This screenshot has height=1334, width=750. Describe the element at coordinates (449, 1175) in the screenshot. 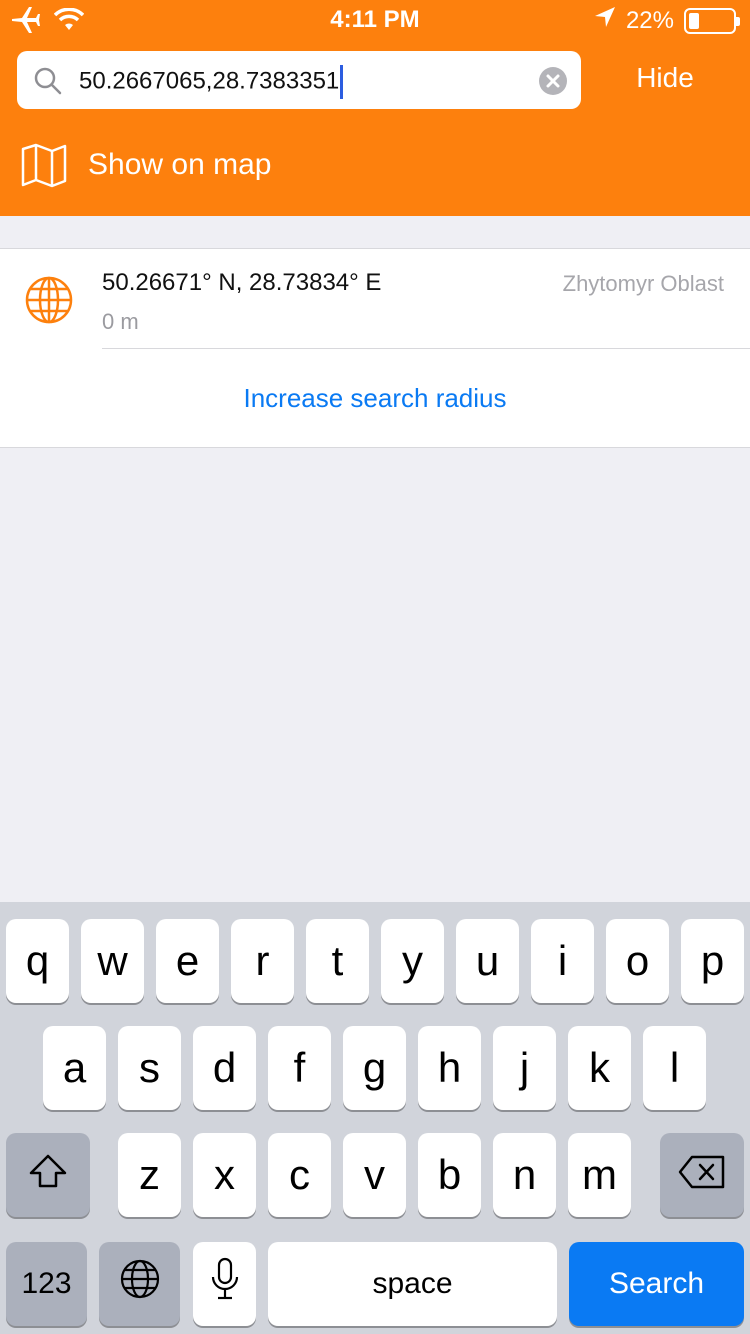

I see `key-b: b` at that location.